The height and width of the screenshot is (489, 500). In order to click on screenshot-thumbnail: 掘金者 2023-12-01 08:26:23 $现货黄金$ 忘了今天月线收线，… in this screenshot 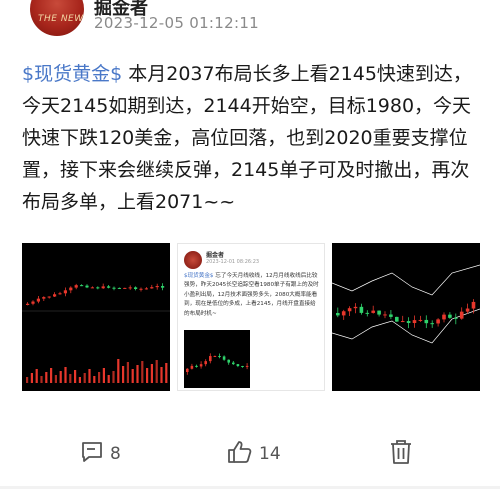, I will do `click(251, 317)`.